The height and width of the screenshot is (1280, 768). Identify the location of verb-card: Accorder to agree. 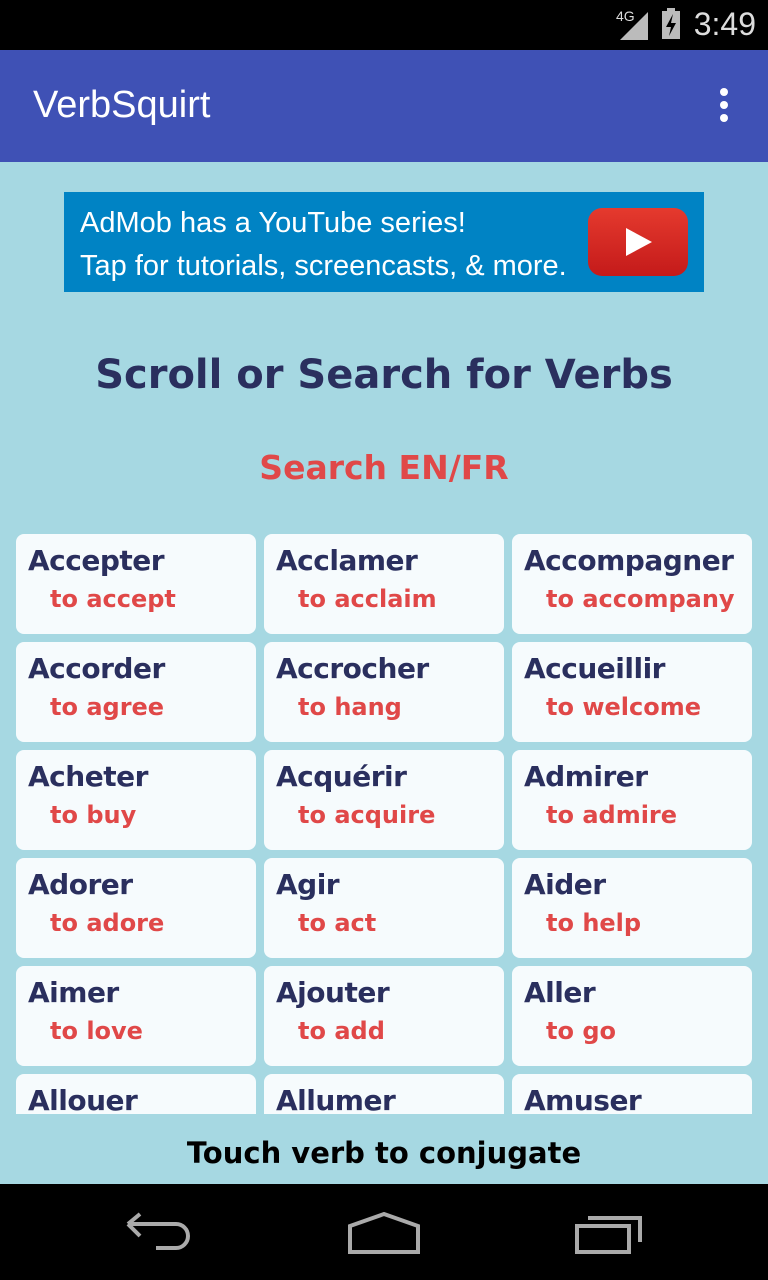
(136, 692).